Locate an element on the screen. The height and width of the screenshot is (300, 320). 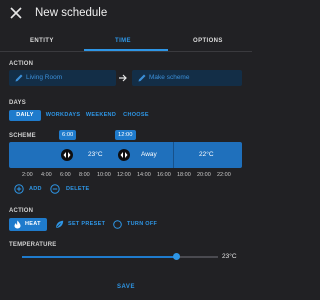
handle-time-badge: 12:00 is located at coordinates (125, 135).